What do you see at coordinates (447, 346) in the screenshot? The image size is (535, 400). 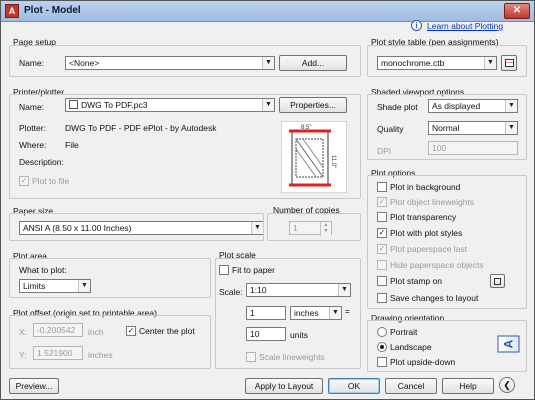 I see `orientation-group` at bounding box center [447, 346].